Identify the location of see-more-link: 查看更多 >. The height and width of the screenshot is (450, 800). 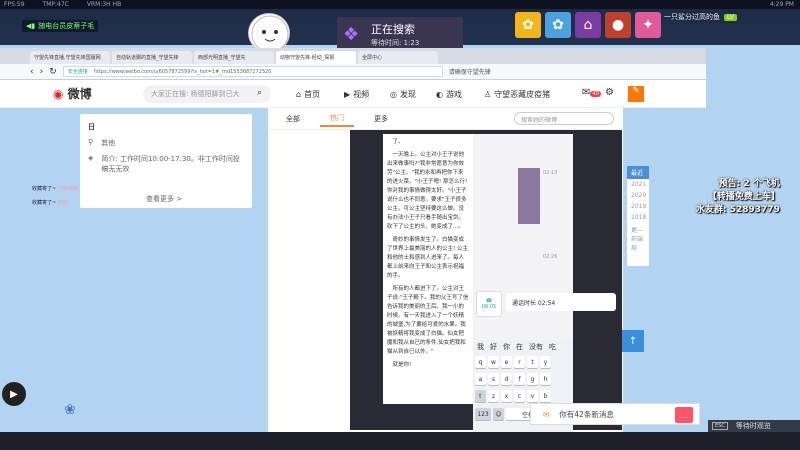
(164, 199).